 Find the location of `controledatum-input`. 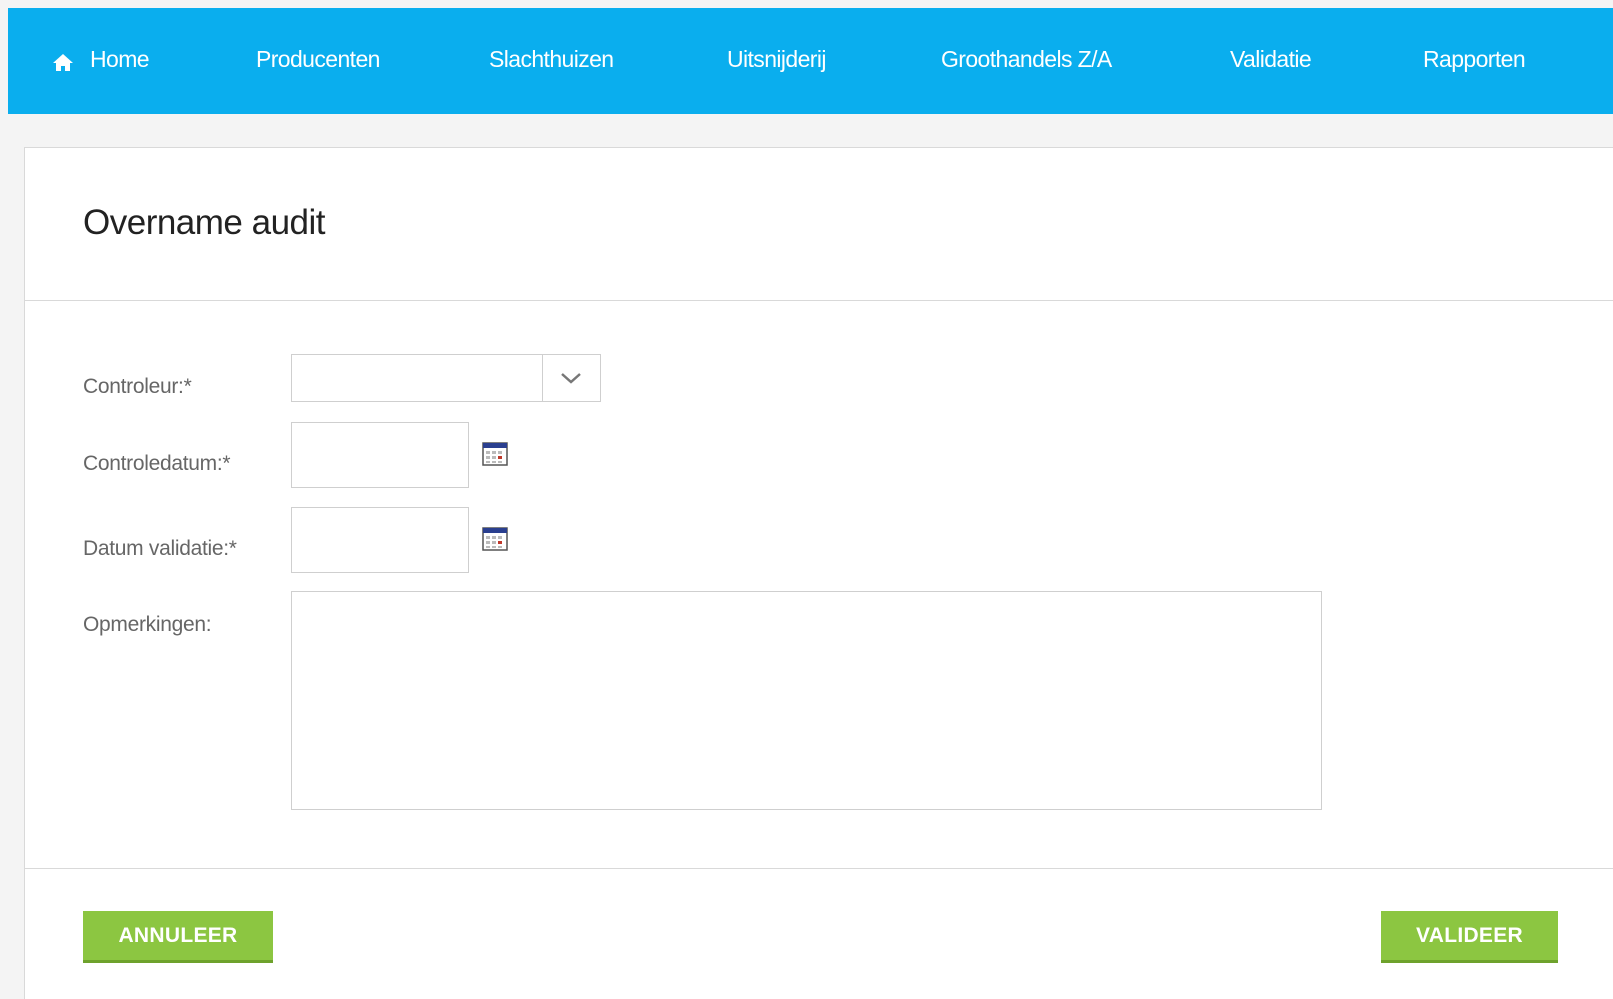

controledatum-input is located at coordinates (380, 455).